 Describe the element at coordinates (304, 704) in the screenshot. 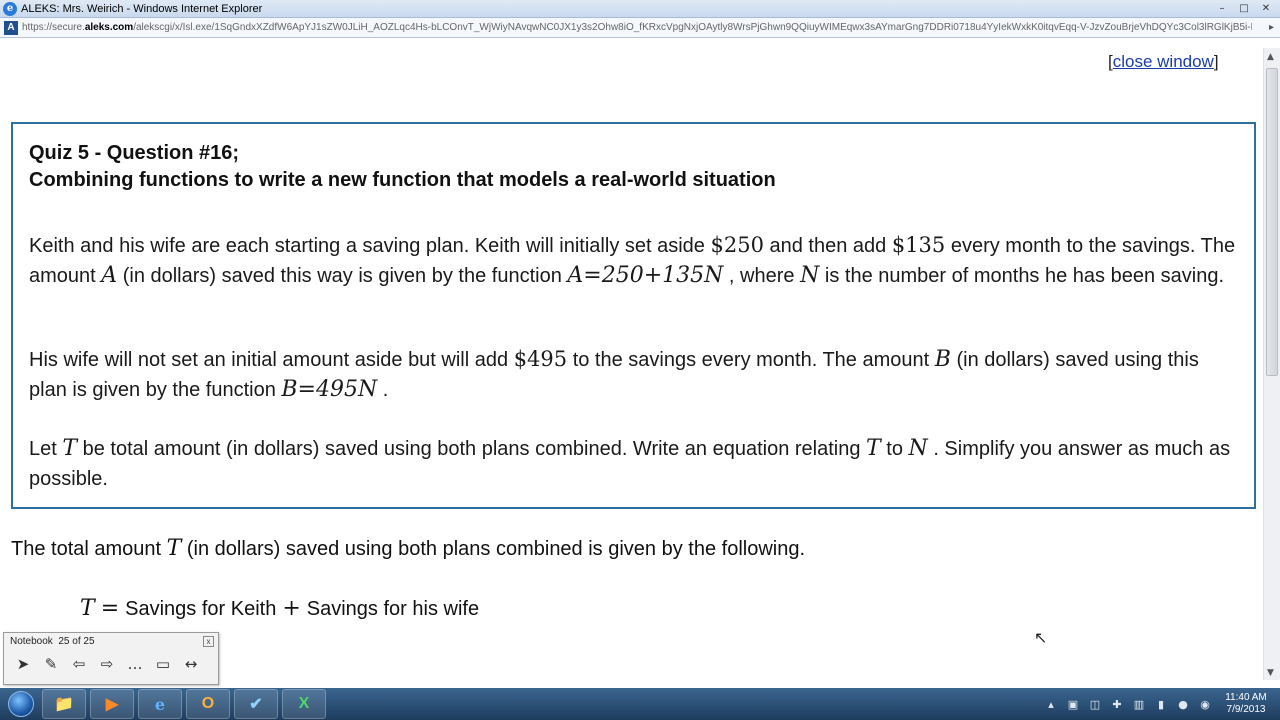

I see `excel-icon: X` at that location.